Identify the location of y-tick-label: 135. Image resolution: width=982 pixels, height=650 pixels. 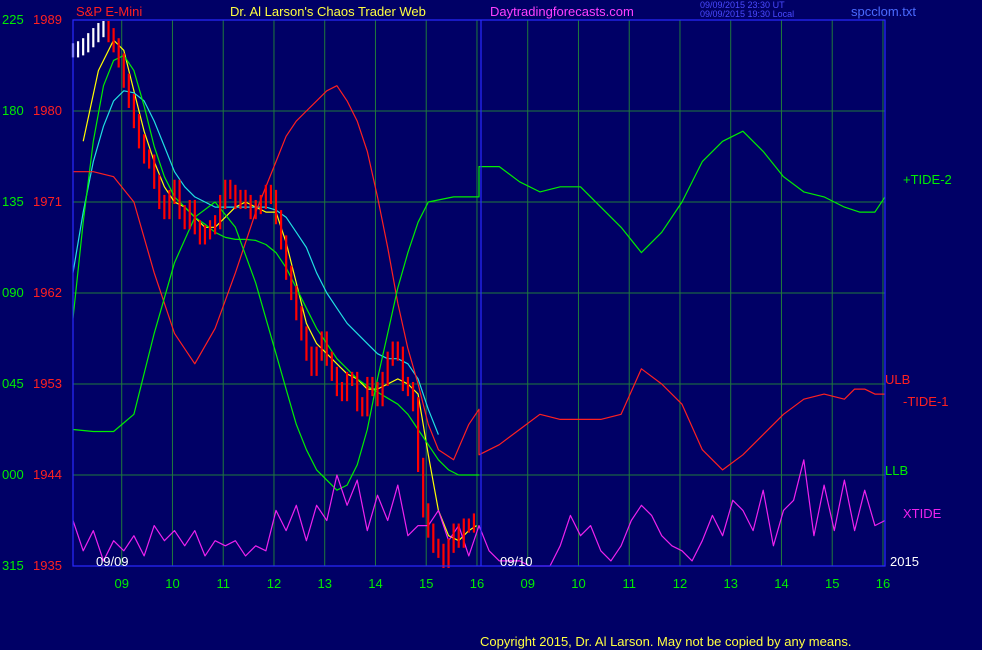
(13, 201).